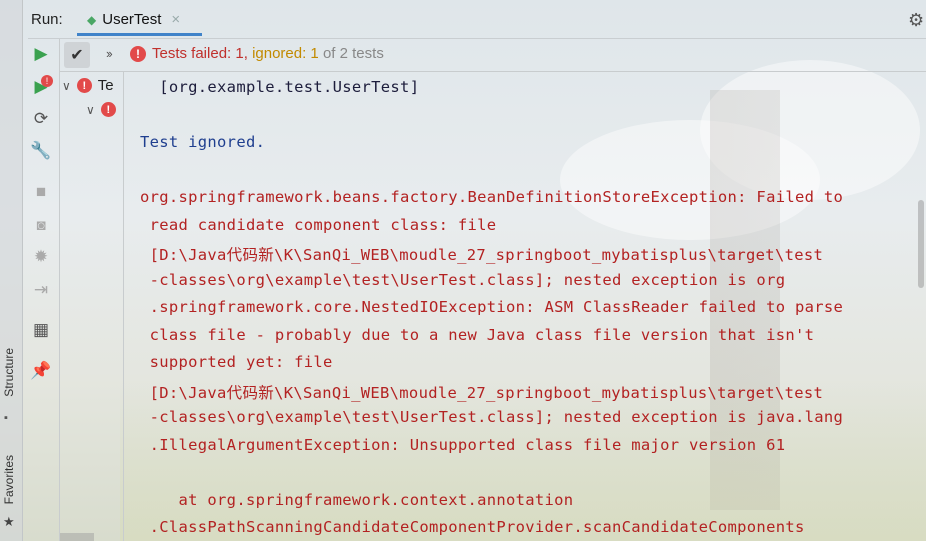  I want to click on check-icon: ✔, so click(77, 55).